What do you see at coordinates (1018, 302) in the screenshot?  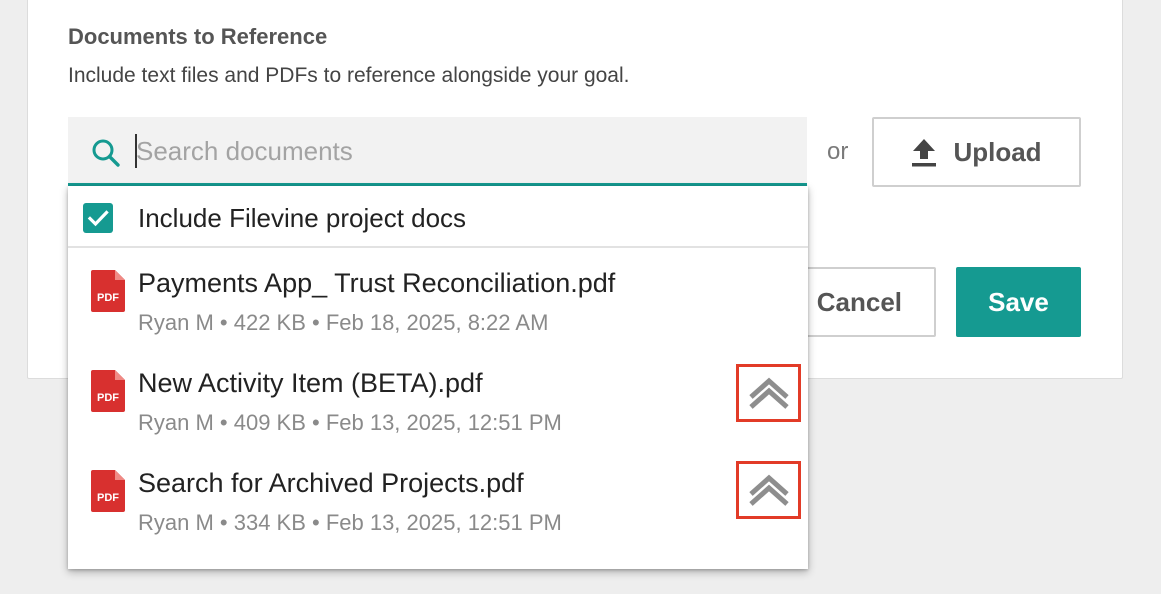 I see `save-button: Save` at bounding box center [1018, 302].